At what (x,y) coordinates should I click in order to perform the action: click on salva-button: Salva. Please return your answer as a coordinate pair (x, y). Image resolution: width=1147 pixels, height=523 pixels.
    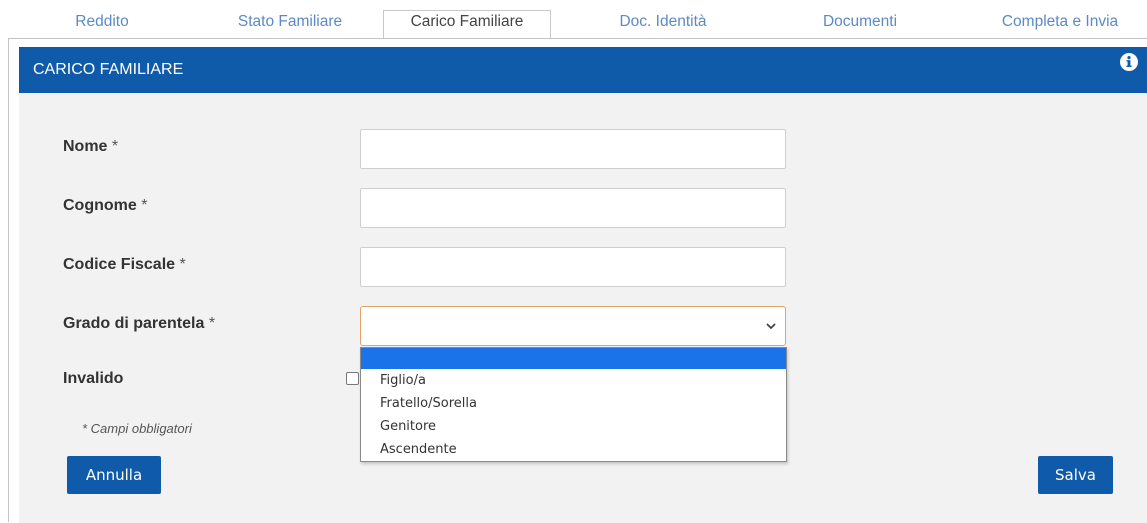
    Looking at the image, I should click on (1075, 475).